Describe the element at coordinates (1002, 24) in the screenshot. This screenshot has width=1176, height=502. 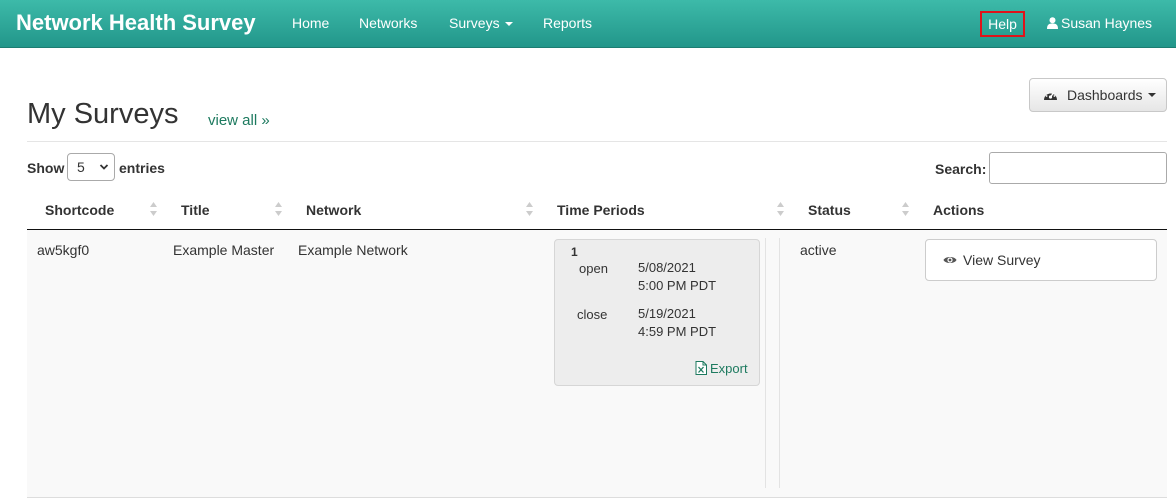
I see `help-link: Help` at that location.